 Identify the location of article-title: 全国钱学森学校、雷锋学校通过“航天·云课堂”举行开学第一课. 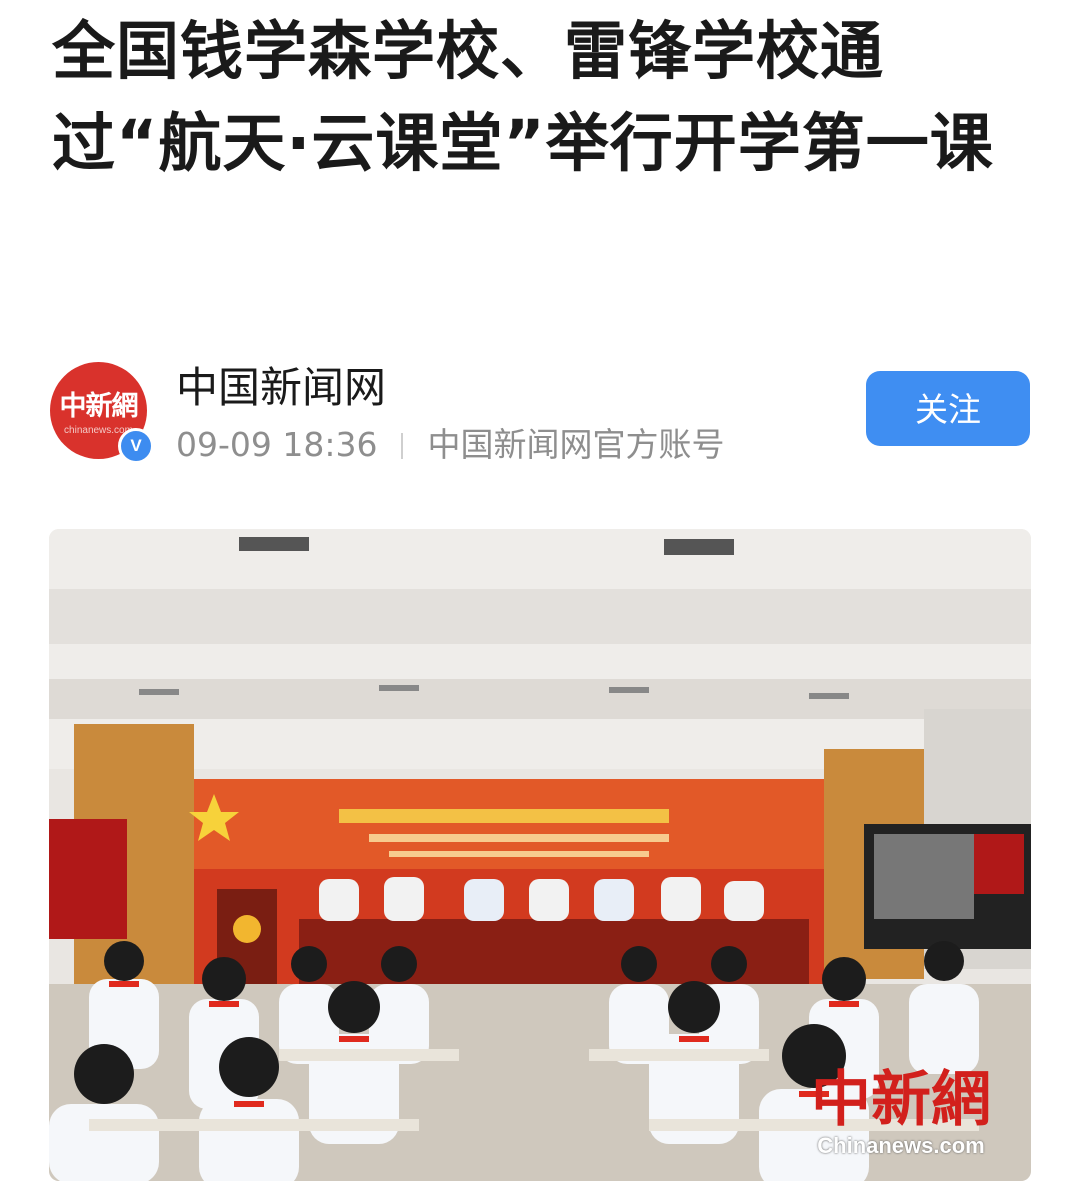
(523, 97).